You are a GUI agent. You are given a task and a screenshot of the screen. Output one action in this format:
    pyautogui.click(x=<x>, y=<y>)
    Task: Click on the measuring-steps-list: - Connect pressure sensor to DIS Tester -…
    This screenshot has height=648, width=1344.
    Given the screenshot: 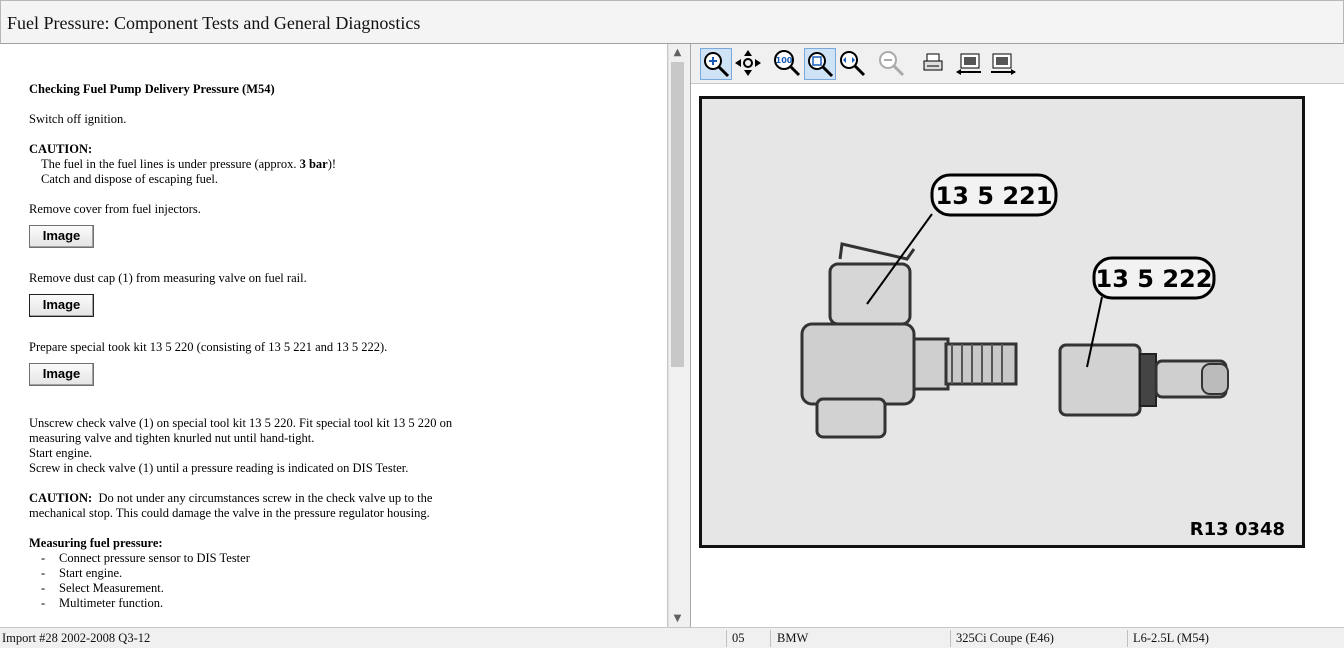 What is the action you would take?
    pyautogui.click(x=344, y=581)
    